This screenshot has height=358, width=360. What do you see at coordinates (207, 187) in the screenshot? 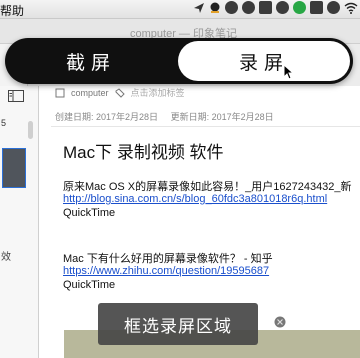
I see `paragraph: 原来Mac OS X的屏幕录像如此容易！_用户1627243432_新` at bounding box center [207, 187].